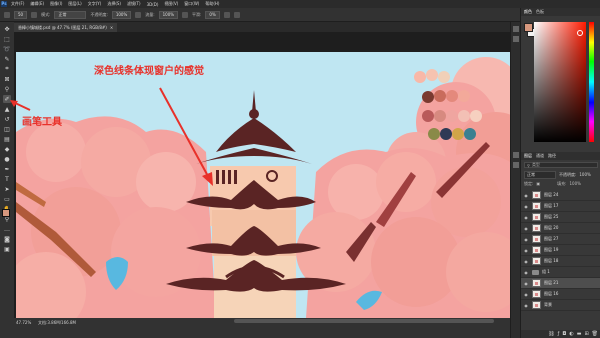 This screenshot has height=338, width=600. What do you see at coordinates (551, 334) in the screenshot?
I see `link-layers-icon: ⛓` at bounding box center [551, 334].